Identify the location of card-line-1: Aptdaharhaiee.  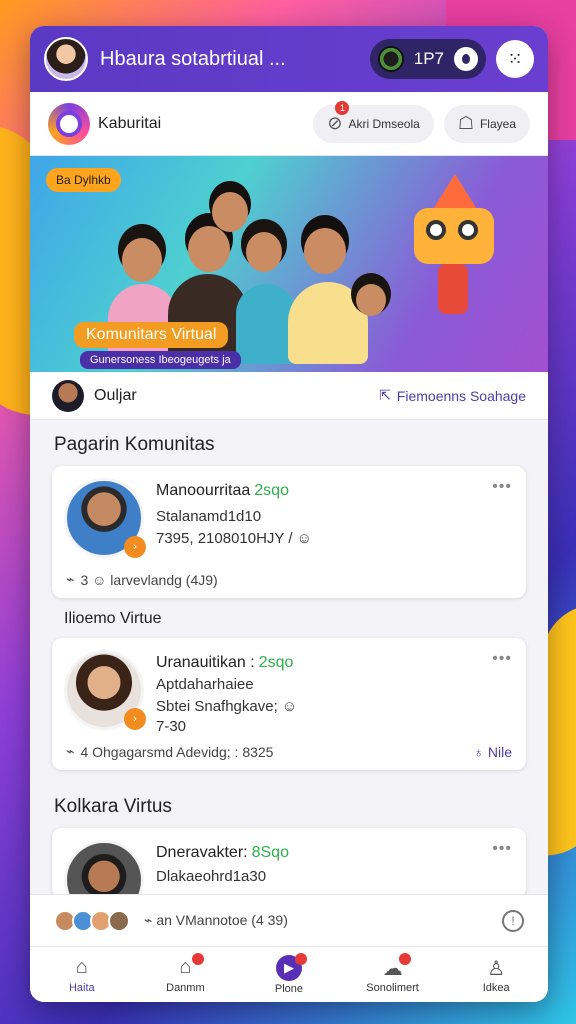
(205, 684).